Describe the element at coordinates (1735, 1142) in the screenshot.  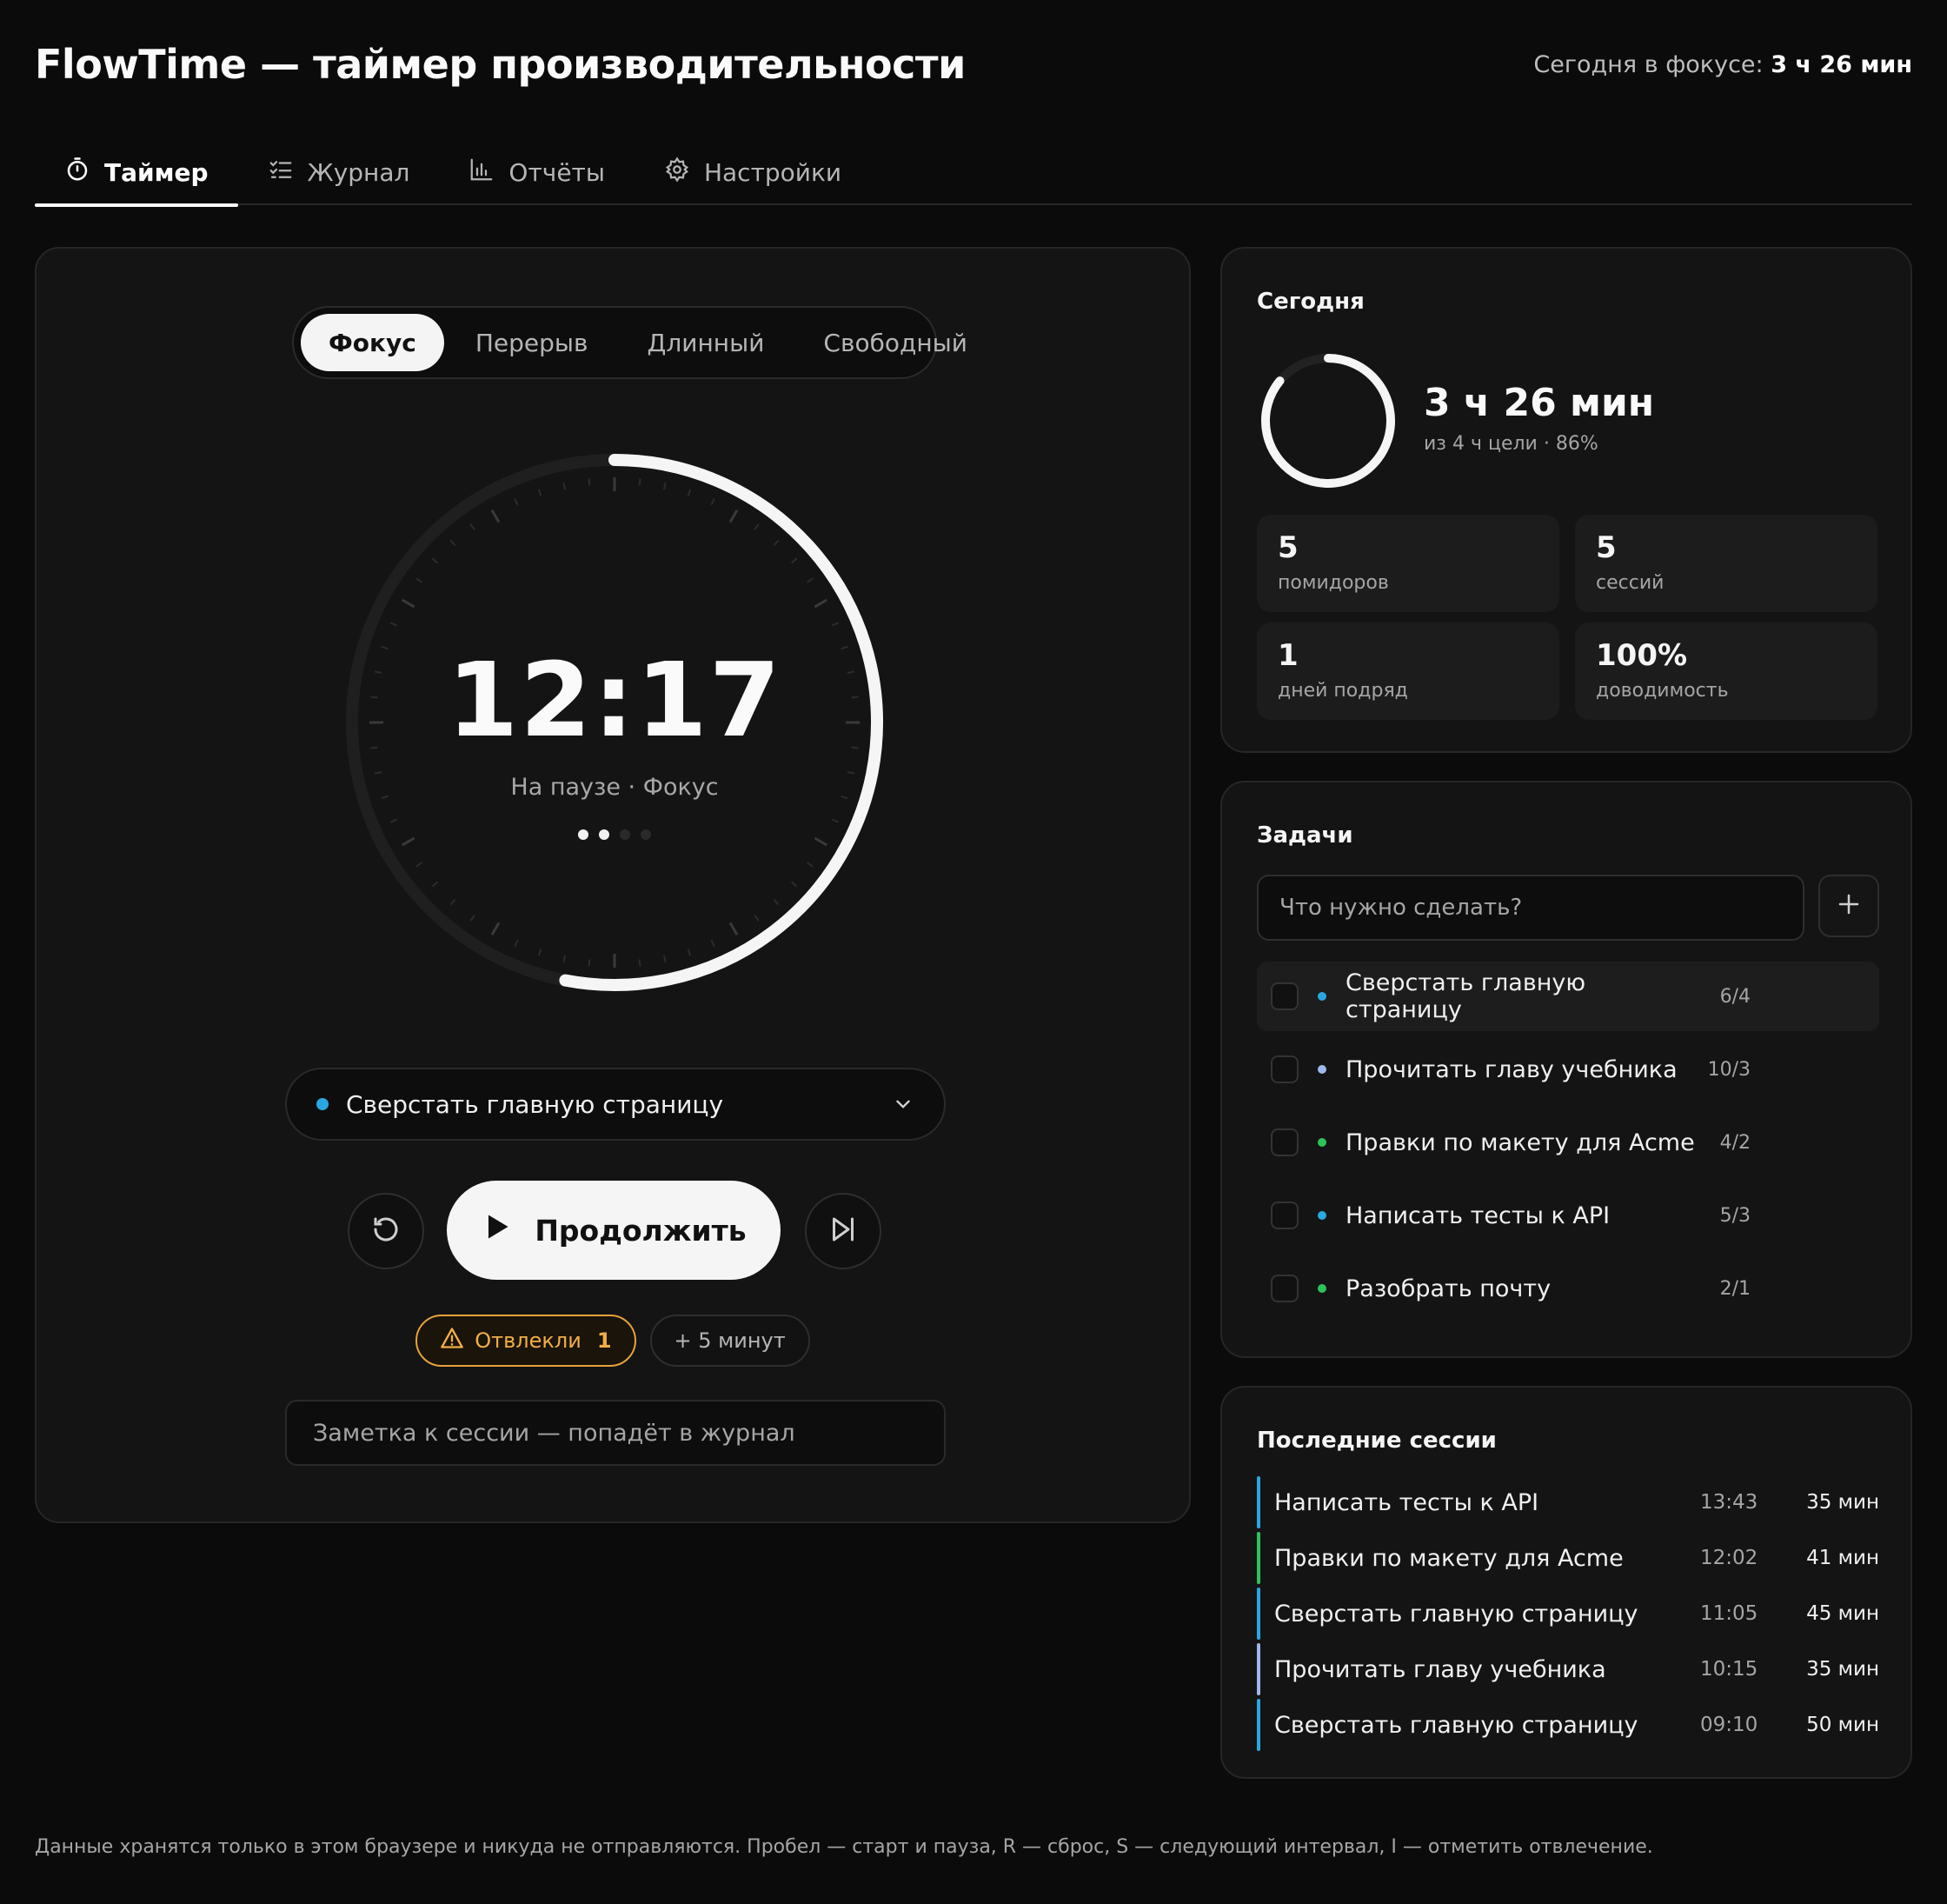
I see `task-count: 4/2` at that location.